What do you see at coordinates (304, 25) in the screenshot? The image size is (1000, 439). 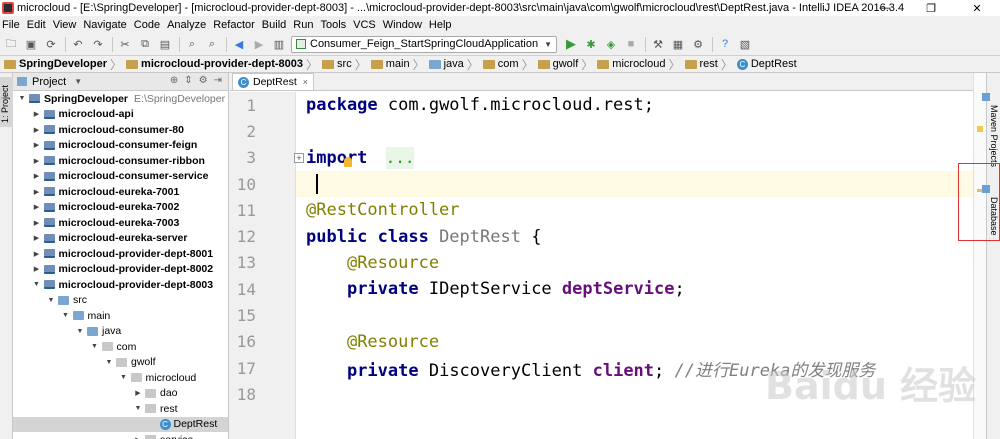 I see `menu-item-run: Run` at bounding box center [304, 25].